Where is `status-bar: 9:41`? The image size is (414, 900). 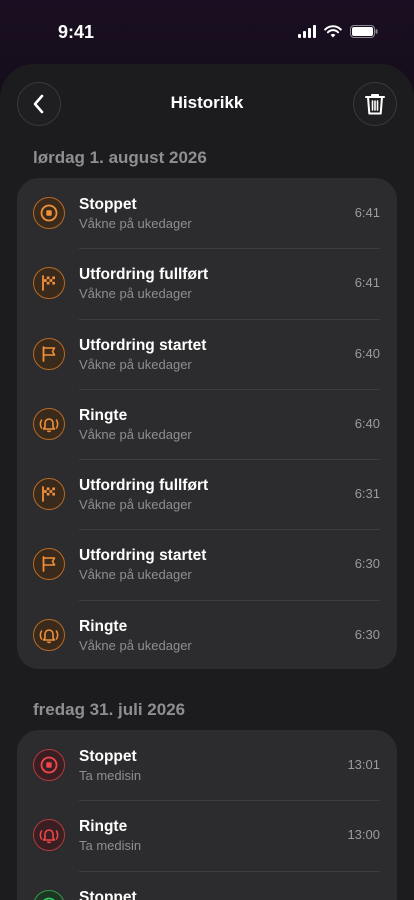
status-bar: 9:41 is located at coordinates (207, 33).